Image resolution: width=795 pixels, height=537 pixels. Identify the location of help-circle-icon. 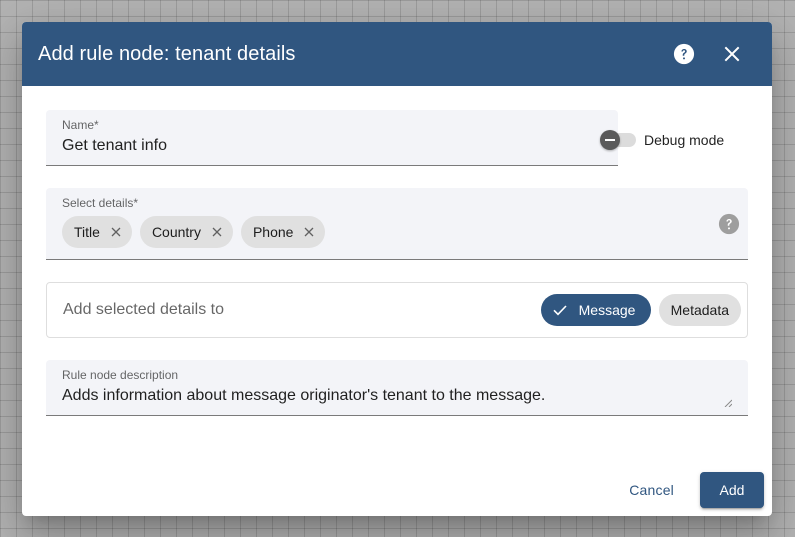
(684, 54).